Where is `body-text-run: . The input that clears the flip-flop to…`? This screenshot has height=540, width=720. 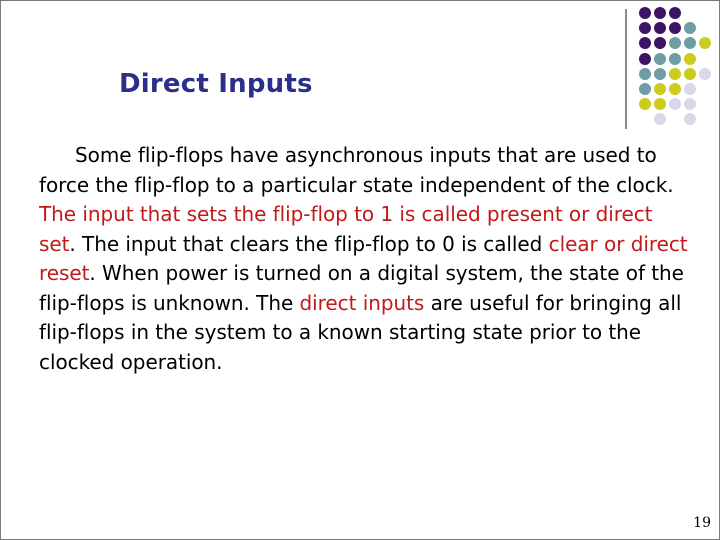
body-text-run: . The input that clears the flip-flop to… is located at coordinates (309, 243).